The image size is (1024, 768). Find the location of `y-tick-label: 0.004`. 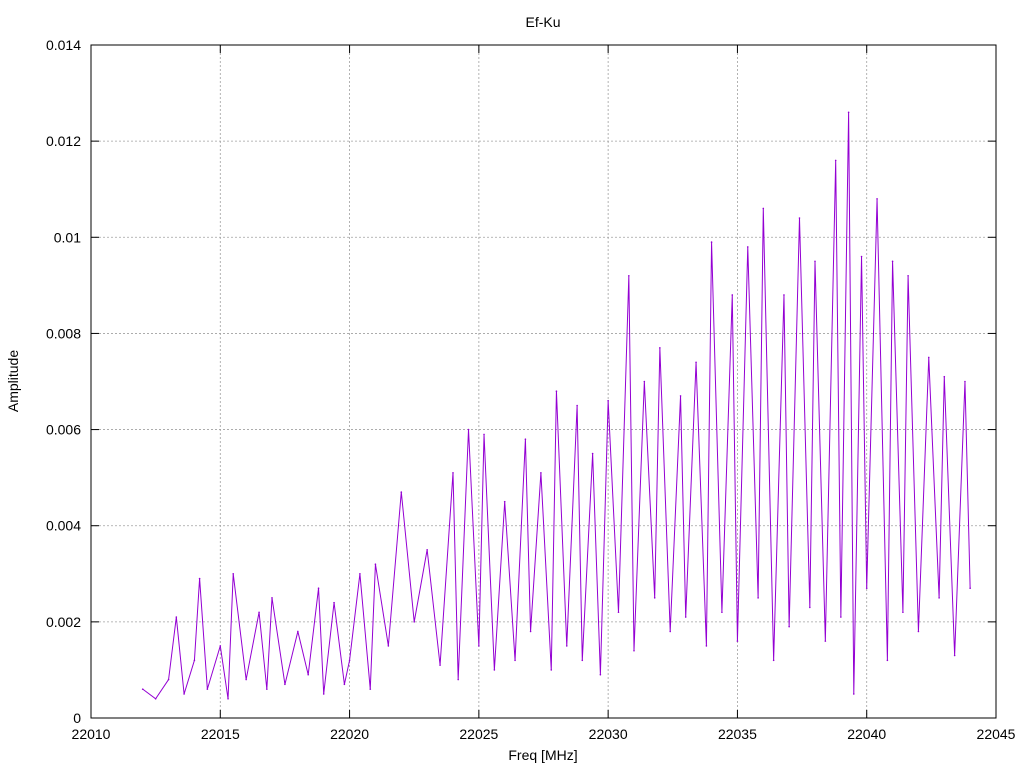

y-tick-label: 0.004 is located at coordinates (63, 526).